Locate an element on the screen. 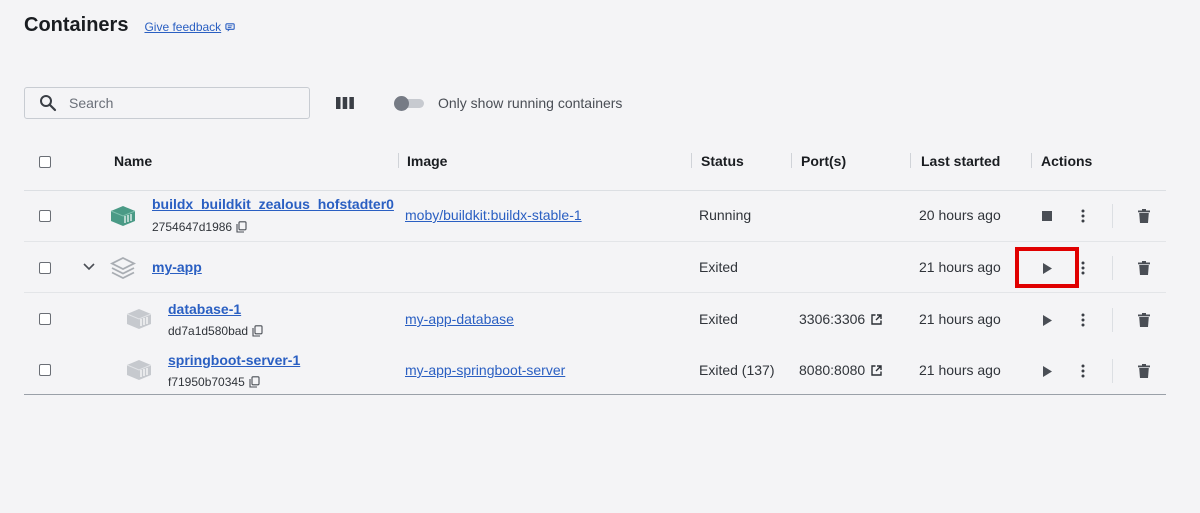 This screenshot has width=1200, height=513. container-id-text: f71950b70345 is located at coordinates (206, 382).